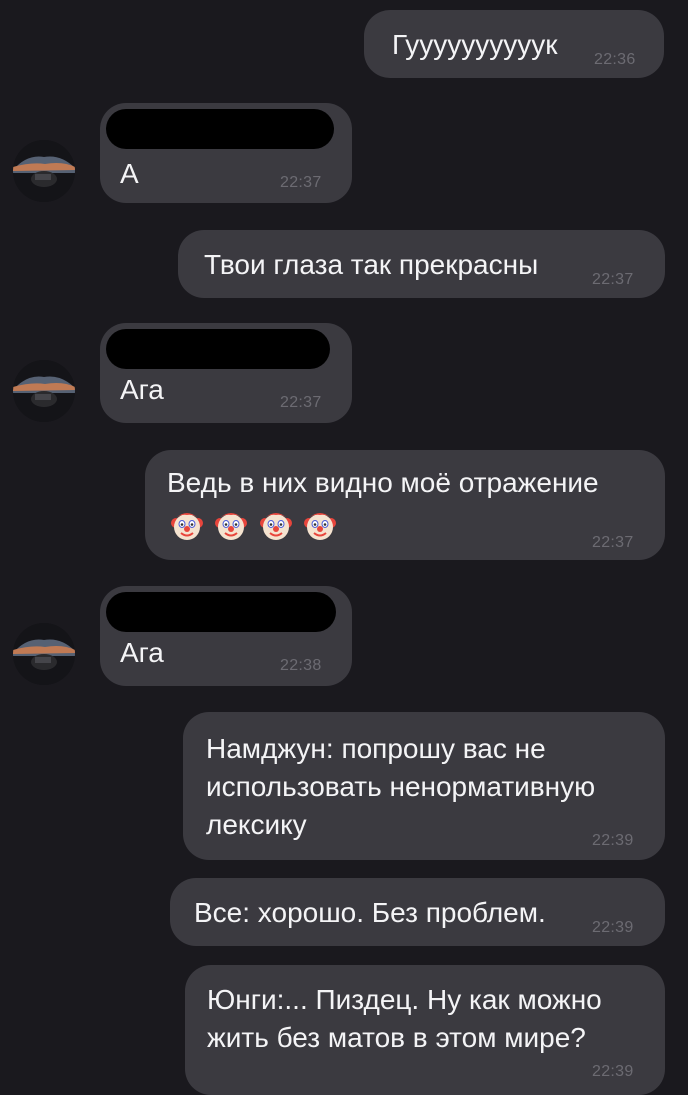 The height and width of the screenshot is (1095, 688). I want to click on message-text-line: лексику, so click(256, 824).